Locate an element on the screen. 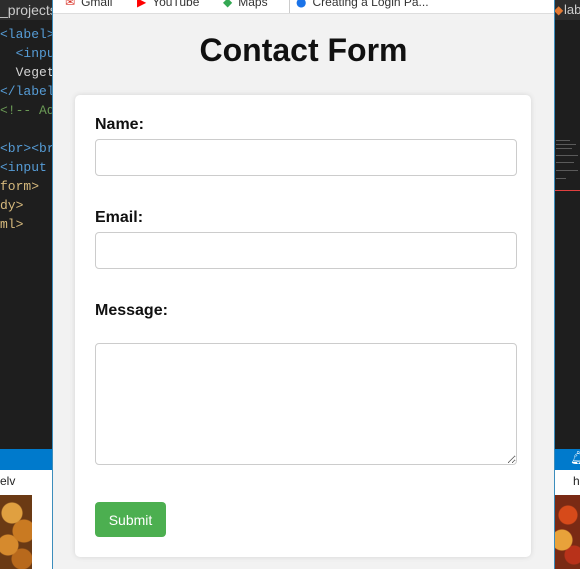 The height and width of the screenshot is (569, 580). bookmark-divider is located at coordinates (289, 6).